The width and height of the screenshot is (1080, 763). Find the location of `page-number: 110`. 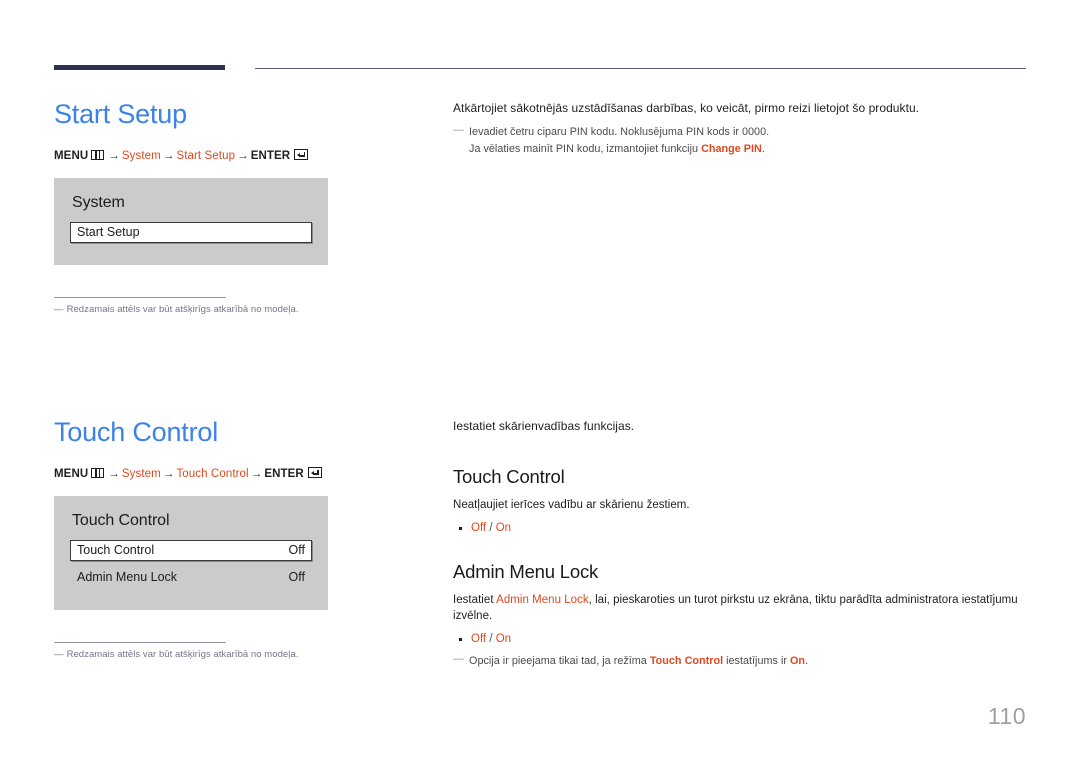

page-number: 110 is located at coordinates (1006, 716).